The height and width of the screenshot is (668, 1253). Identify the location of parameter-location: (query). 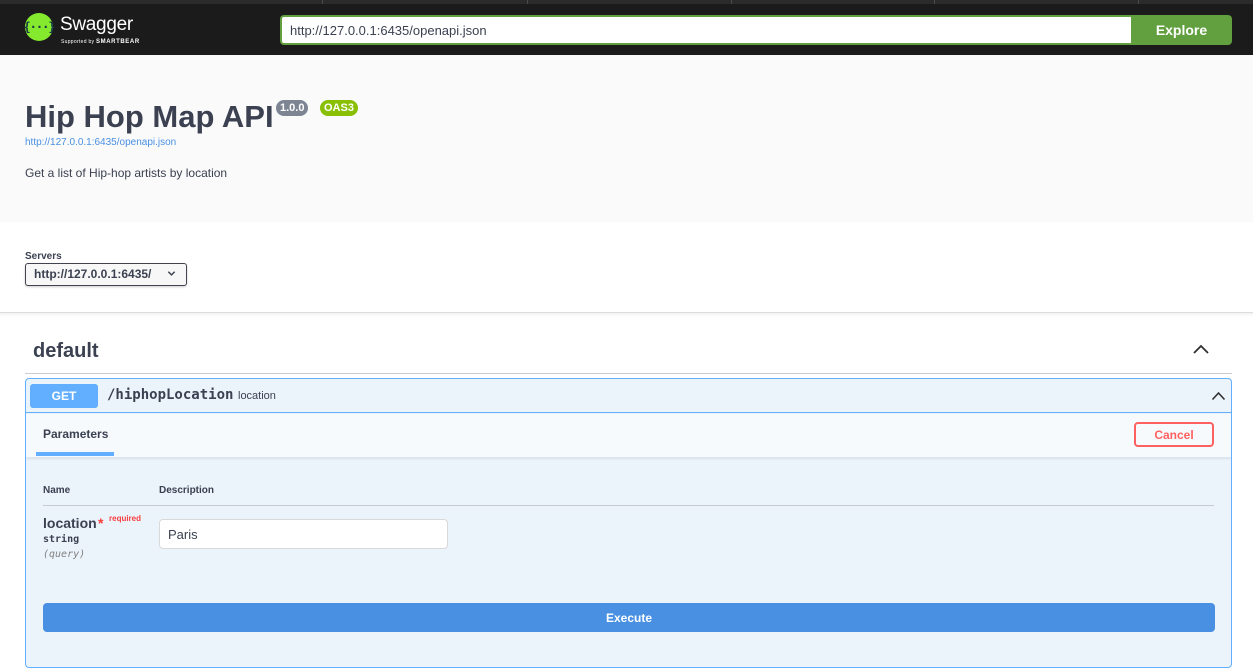
(64, 554).